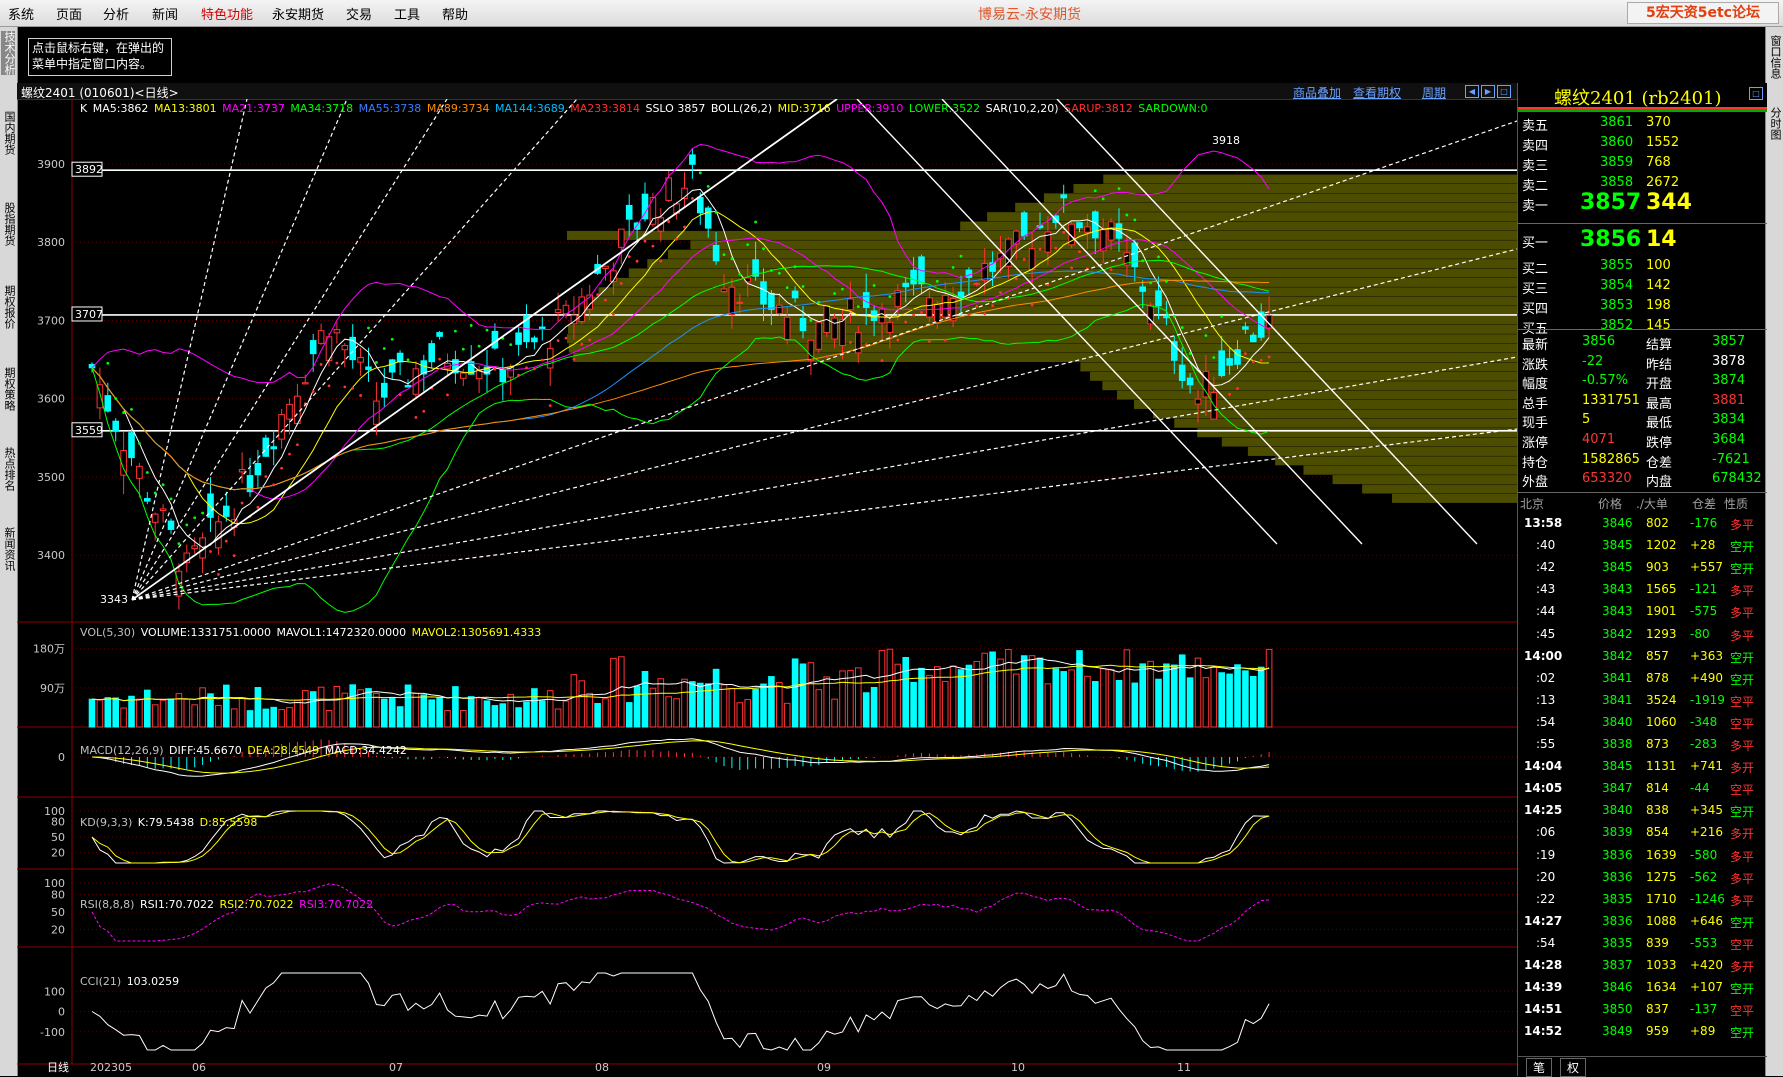 The image size is (1783, 1077). I want to click on mainhdr-item-12: UPPER:3910, so click(871, 108).